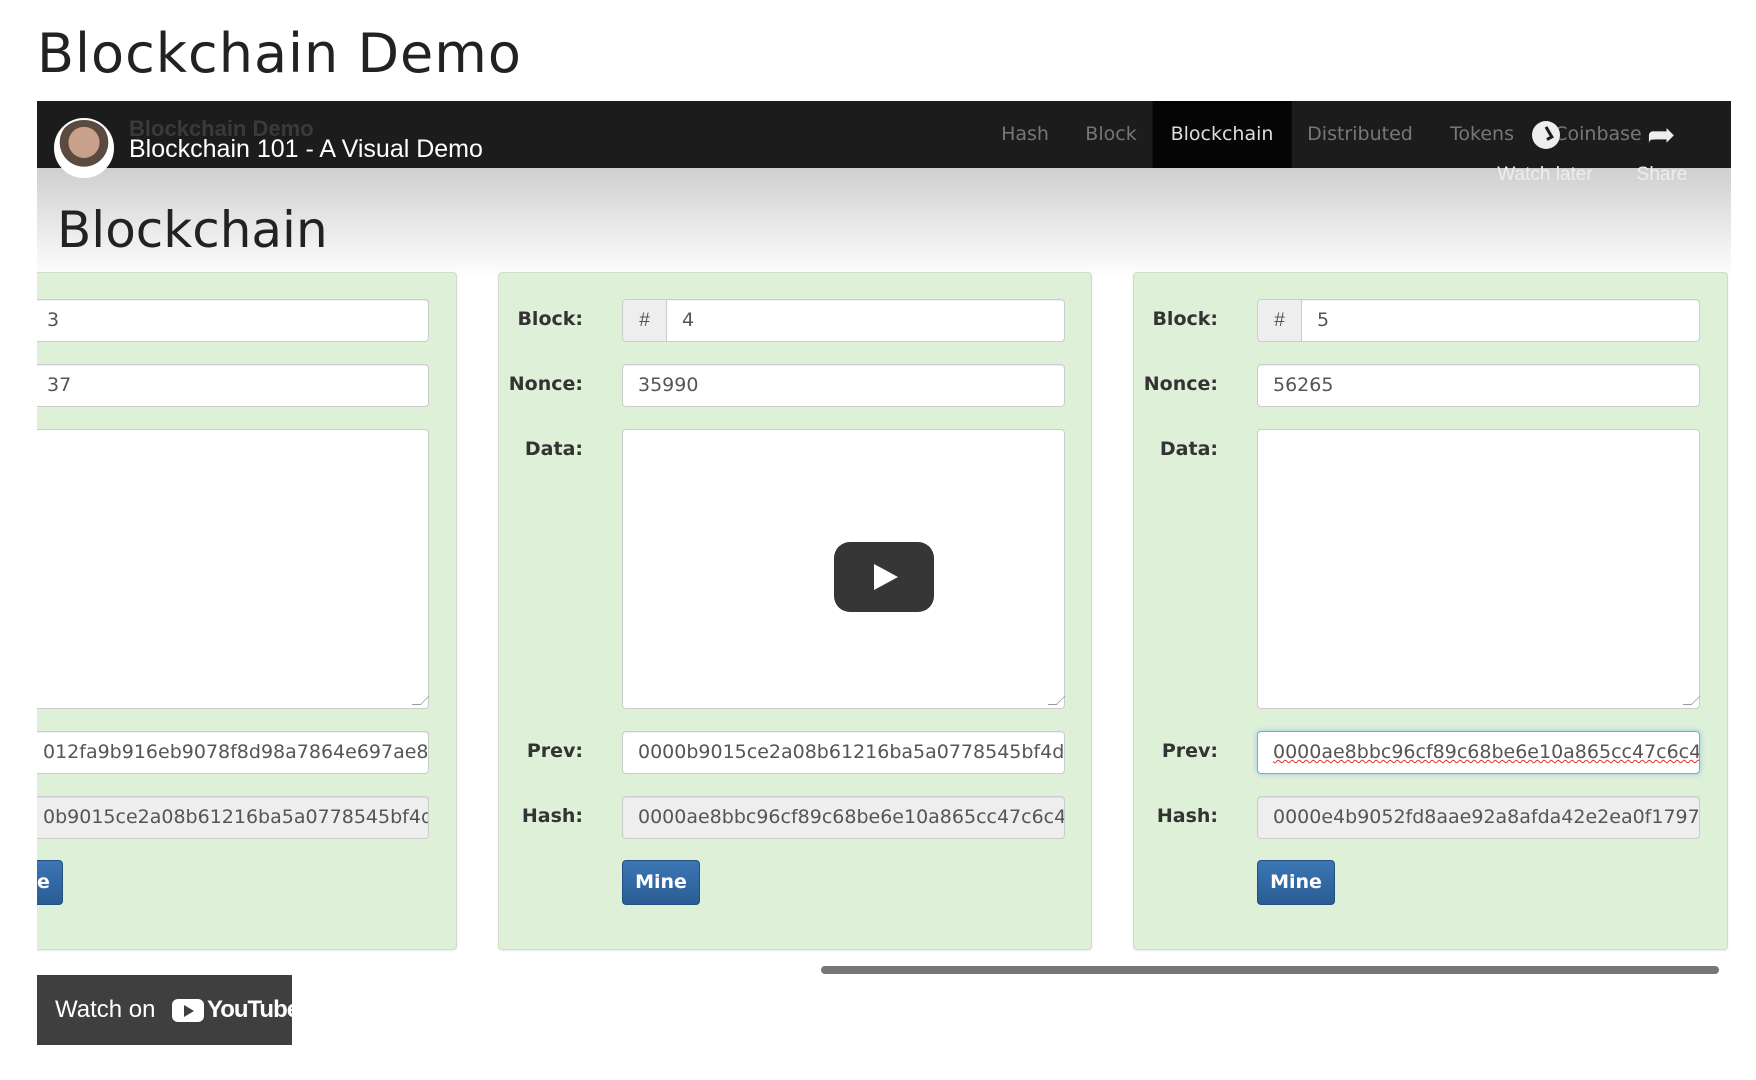 The image size is (1756, 1080). Describe the element at coordinates (306, 149) in the screenshot. I see `video-title: Blockchain 101 - A Visual Demo` at that location.